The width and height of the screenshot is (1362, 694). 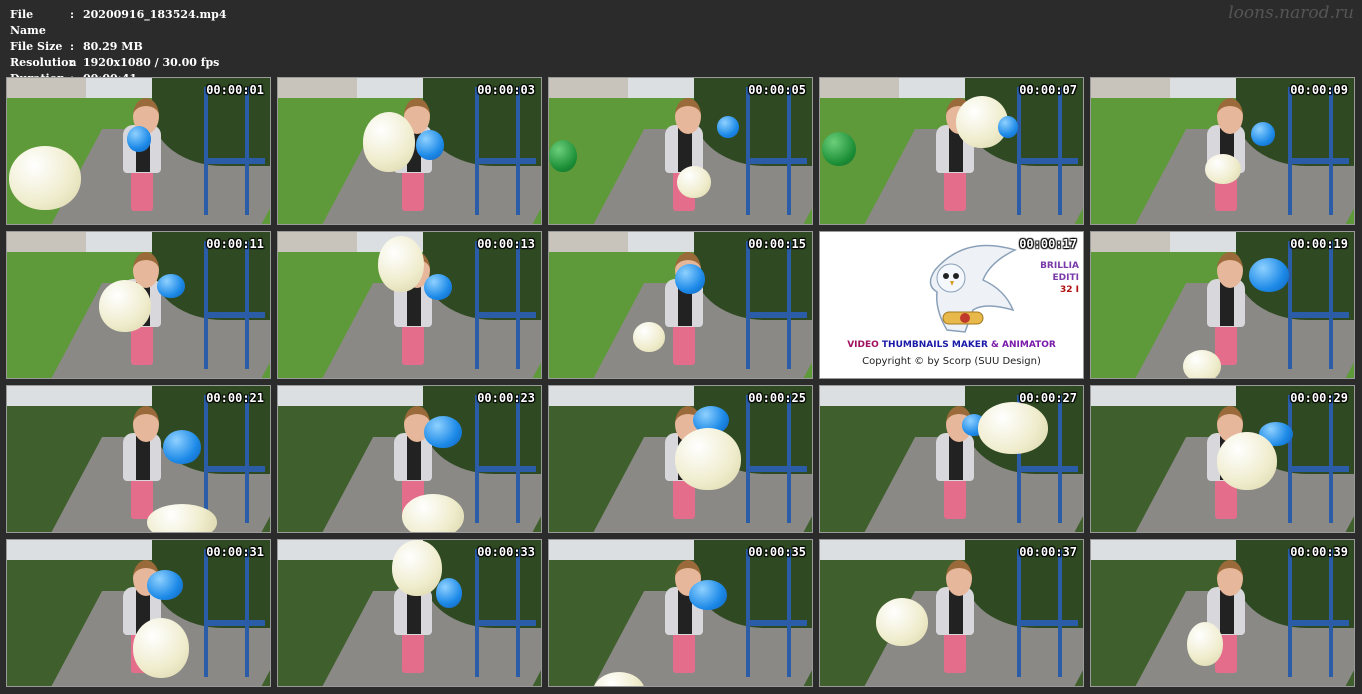 I want to click on video-thumbnail: 00:00:21, so click(x=138, y=459).